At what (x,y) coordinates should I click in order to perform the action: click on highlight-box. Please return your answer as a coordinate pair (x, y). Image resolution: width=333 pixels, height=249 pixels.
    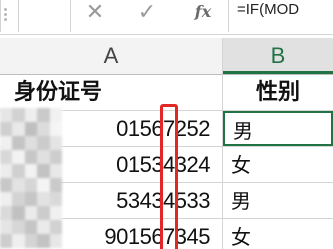
    Looking at the image, I should click on (169, 176).